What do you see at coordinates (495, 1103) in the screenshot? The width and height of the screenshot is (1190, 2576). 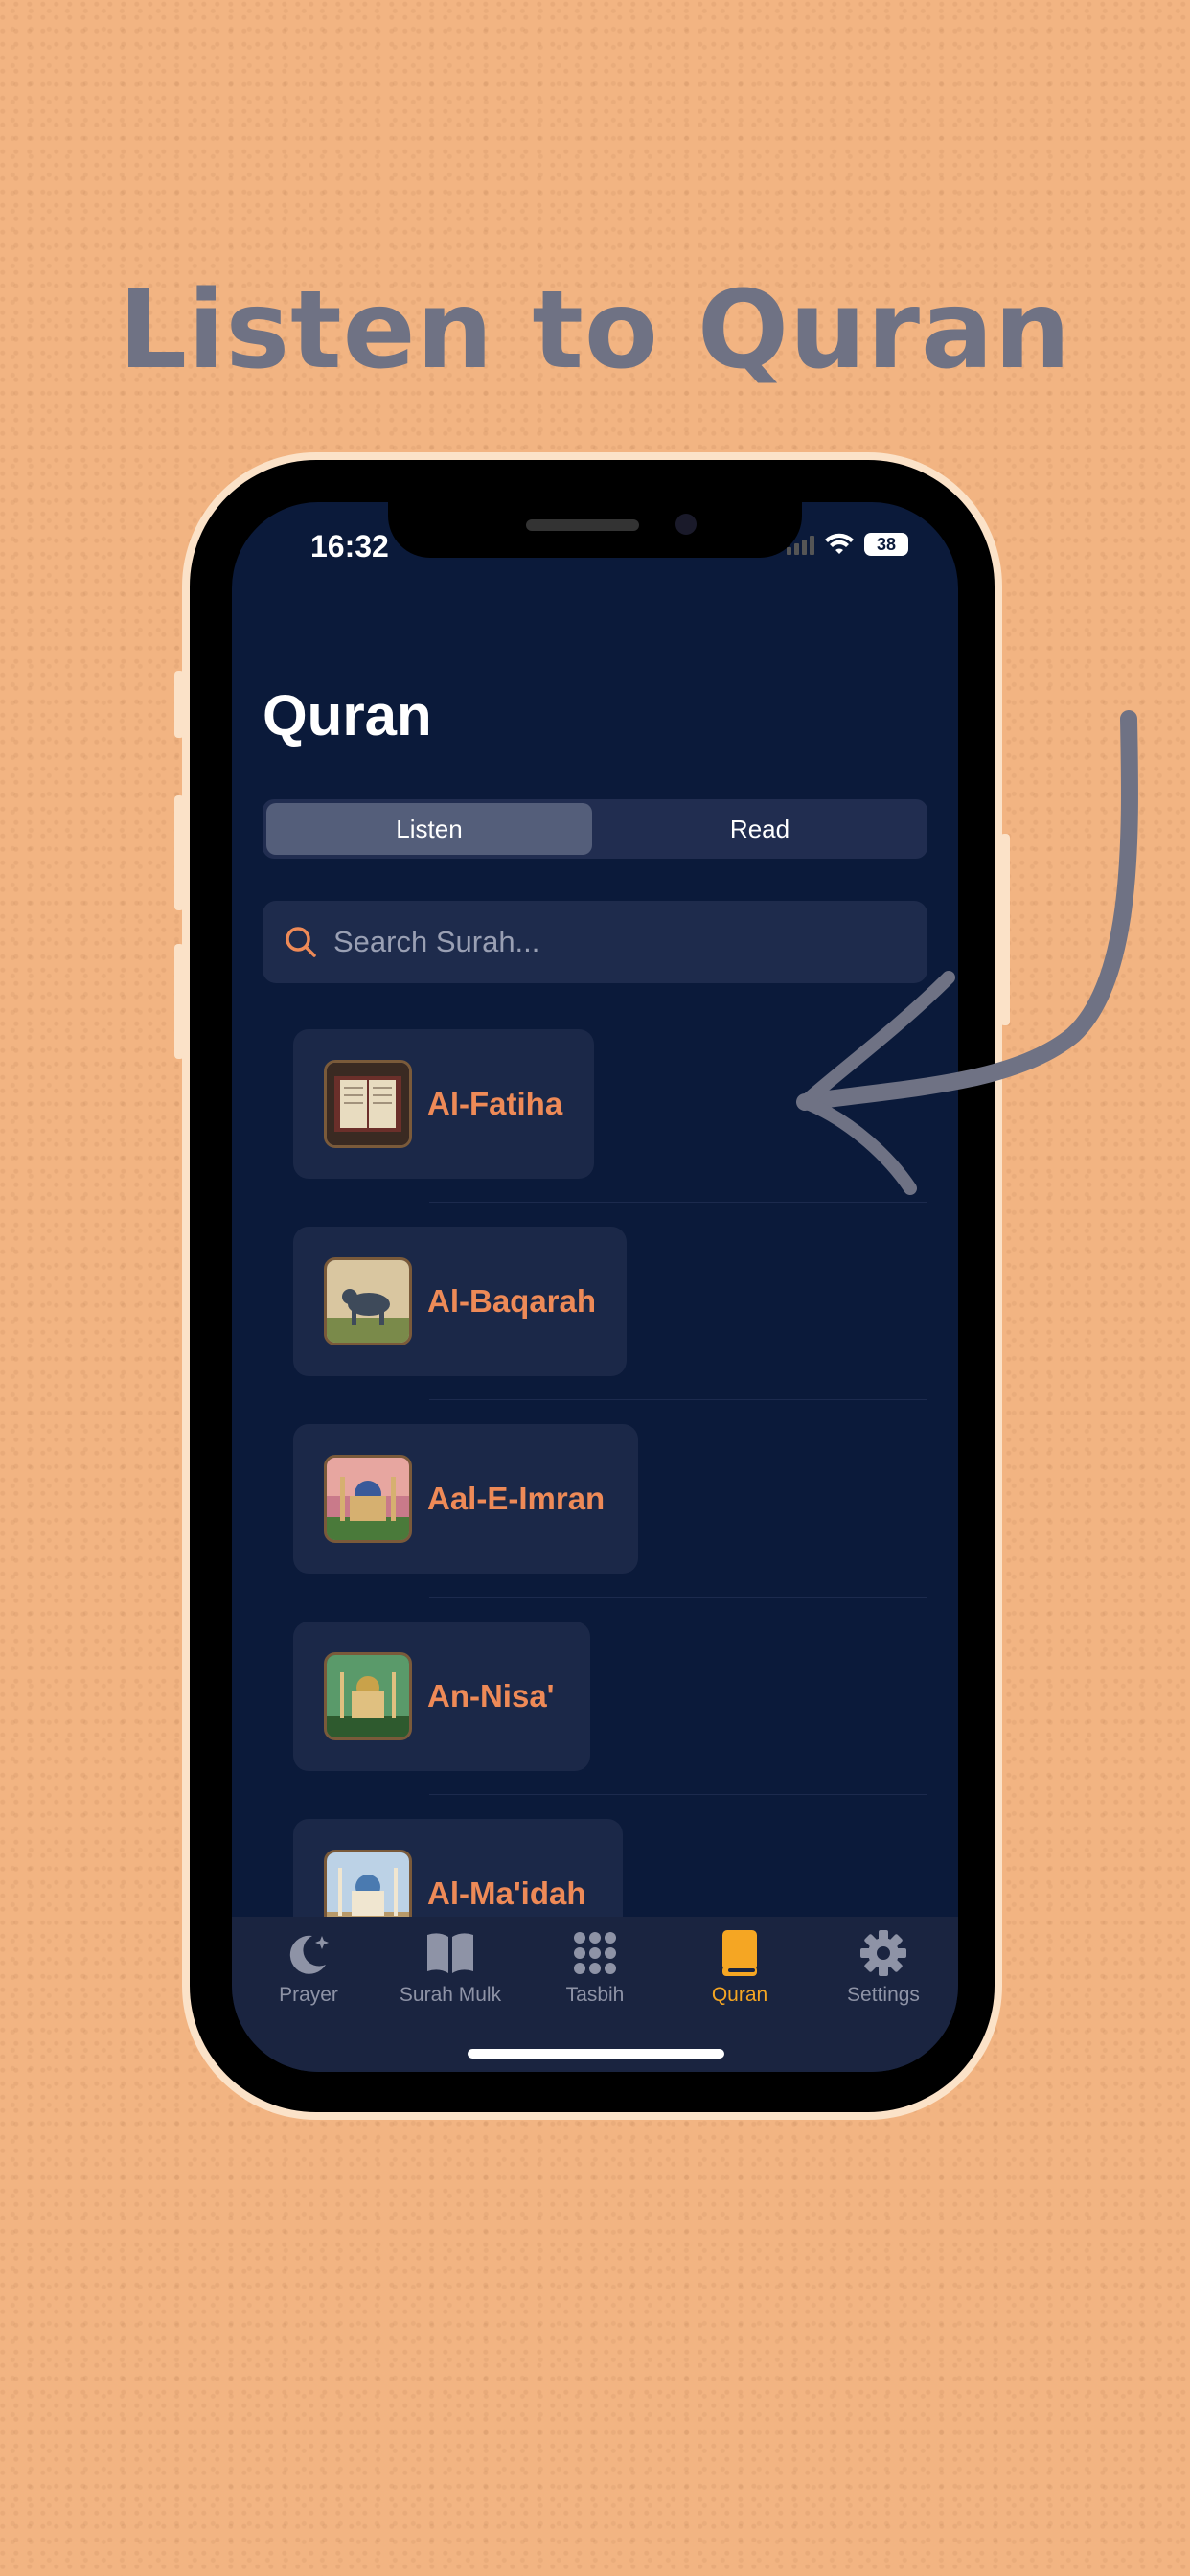 I see `surah-name: Al-Fatiha` at bounding box center [495, 1103].